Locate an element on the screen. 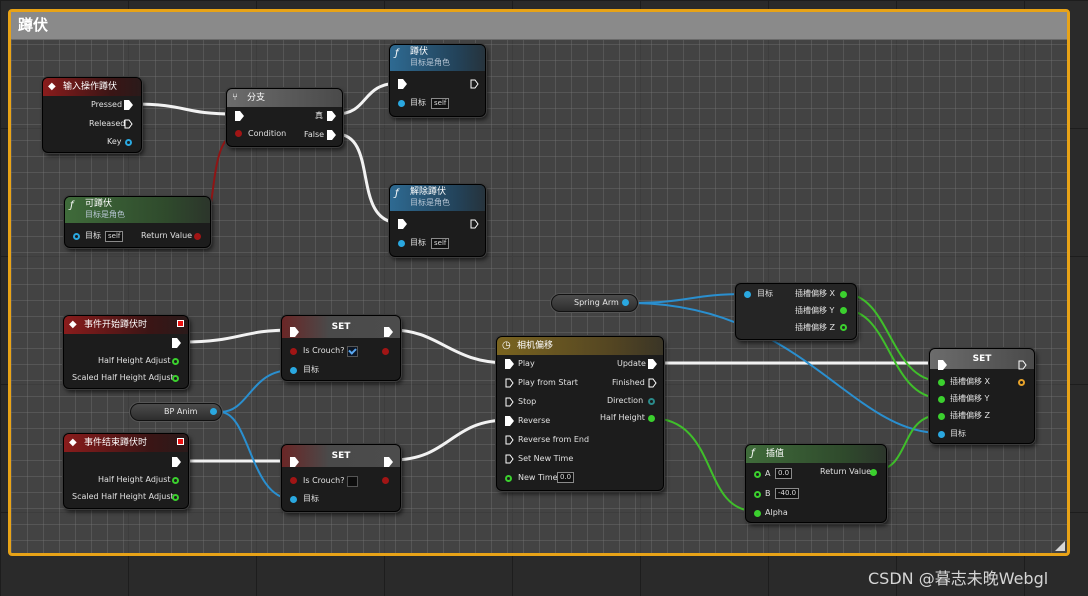  lerp-a-pin is located at coordinates (757, 474).